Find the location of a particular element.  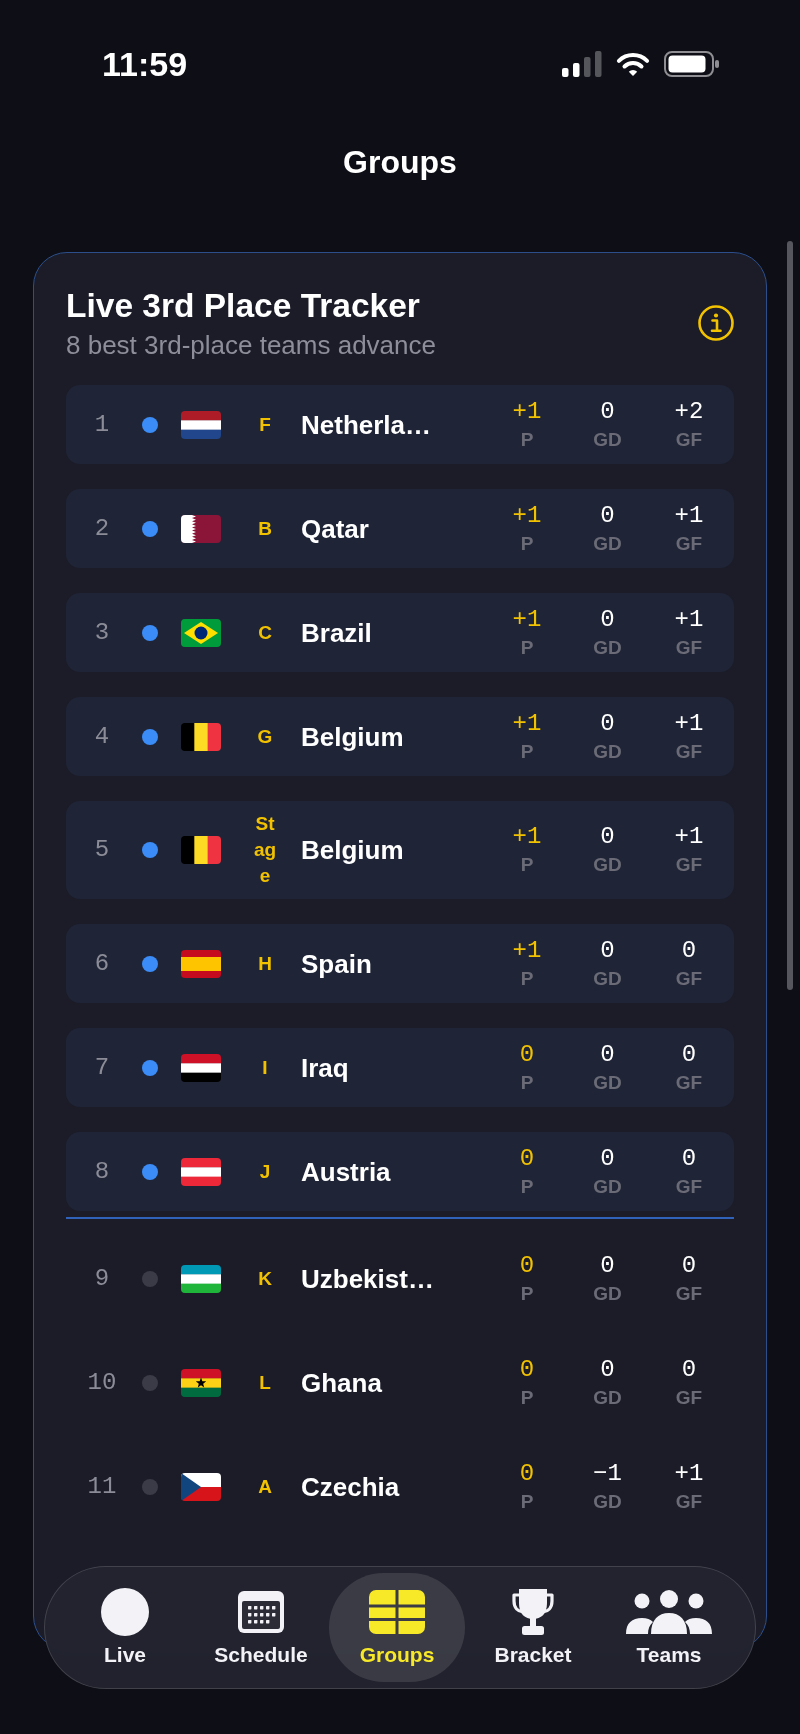

rank-number: 3 is located at coordinates (102, 632).